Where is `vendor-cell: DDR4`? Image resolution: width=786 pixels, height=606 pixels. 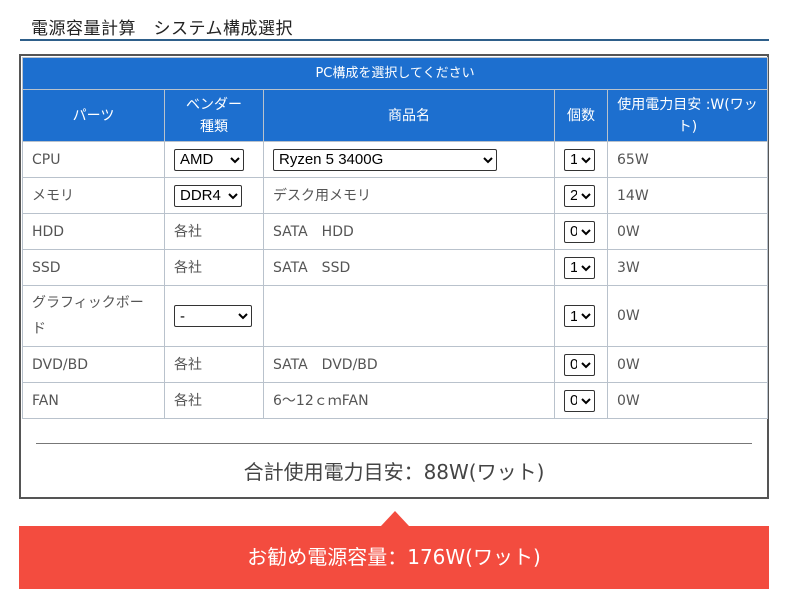 vendor-cell: DDR4 is located at coordinates (214, 195).